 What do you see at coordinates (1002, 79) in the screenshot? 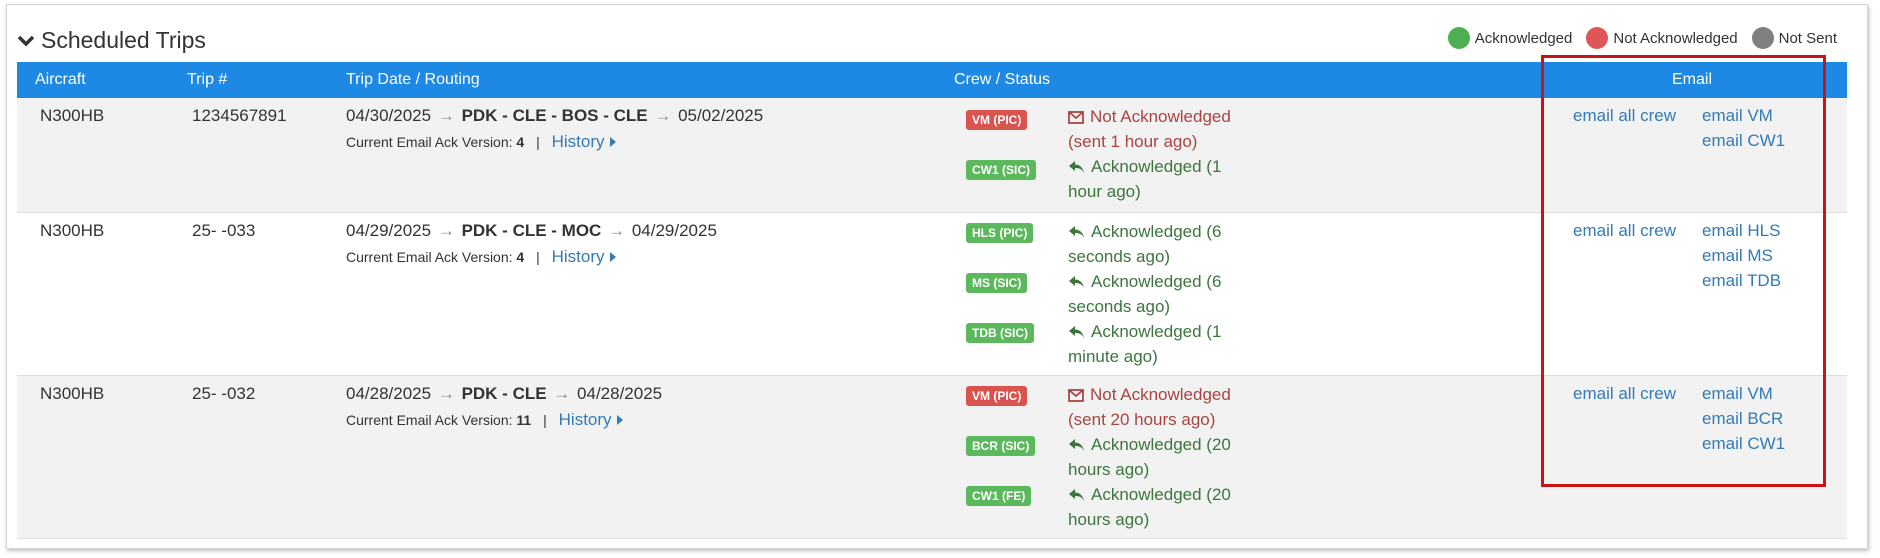
I see `column-header-crew-status: Crew / Status` at bounding box center [1002, 79].